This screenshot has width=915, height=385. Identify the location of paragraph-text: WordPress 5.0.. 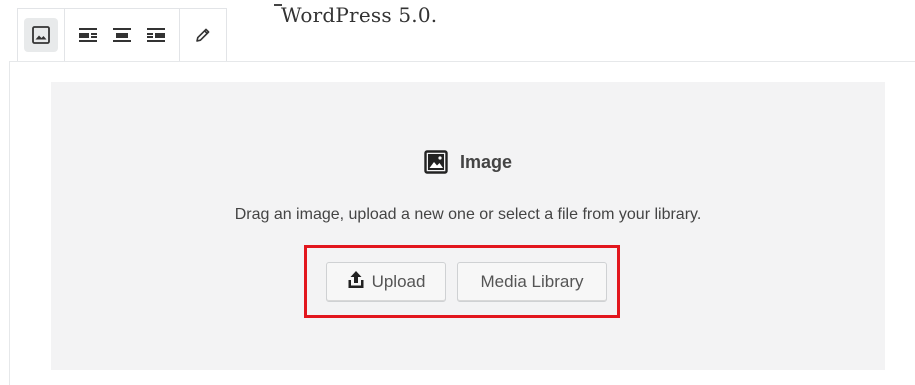
(359, 15).